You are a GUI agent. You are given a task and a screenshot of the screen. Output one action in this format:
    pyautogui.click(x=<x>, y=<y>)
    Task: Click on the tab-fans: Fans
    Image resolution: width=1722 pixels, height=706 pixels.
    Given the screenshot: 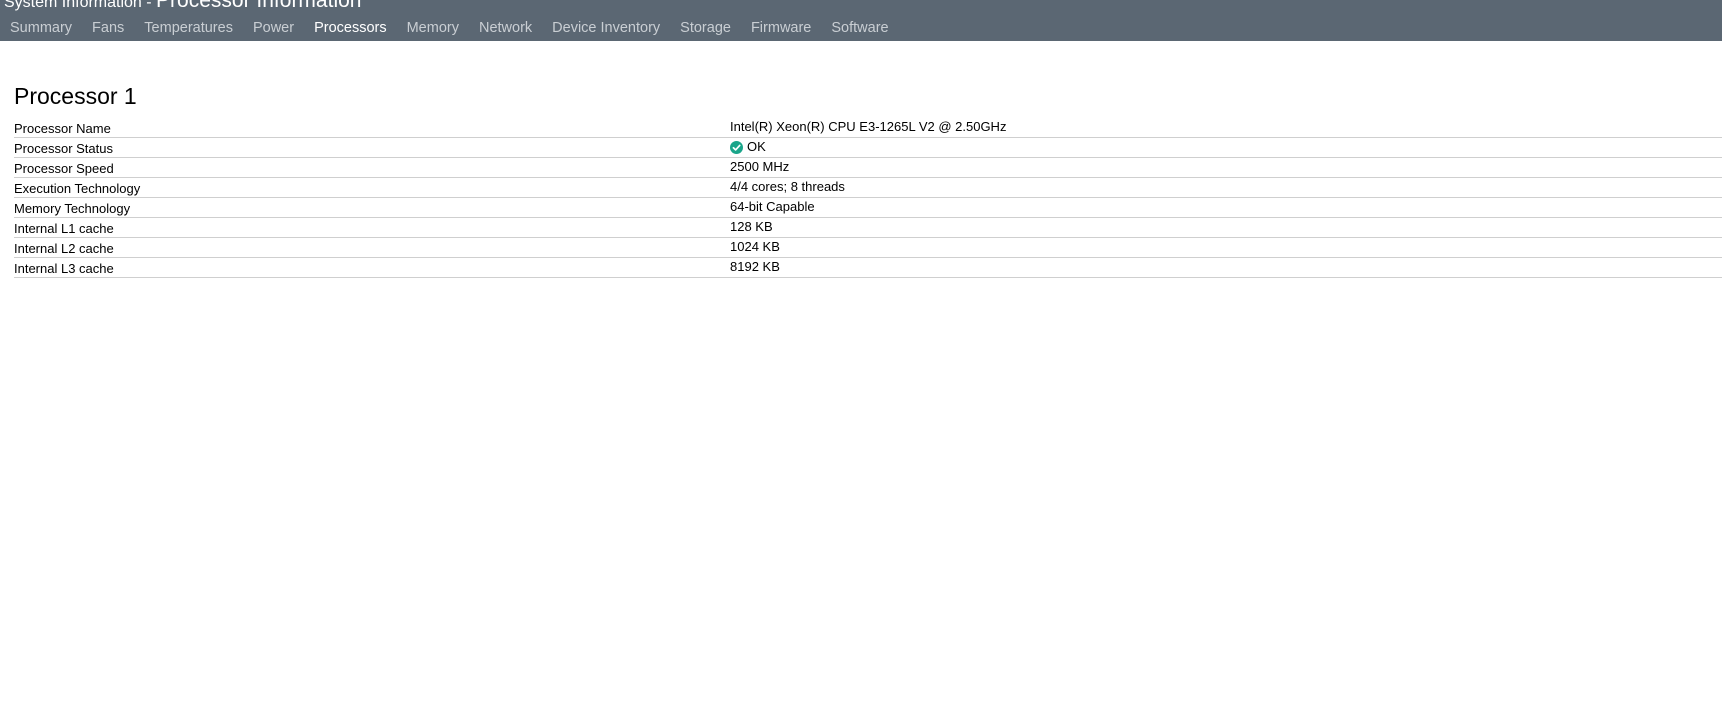 What is the action you would take?
    pyautogui.click(x=108, y=28)
    